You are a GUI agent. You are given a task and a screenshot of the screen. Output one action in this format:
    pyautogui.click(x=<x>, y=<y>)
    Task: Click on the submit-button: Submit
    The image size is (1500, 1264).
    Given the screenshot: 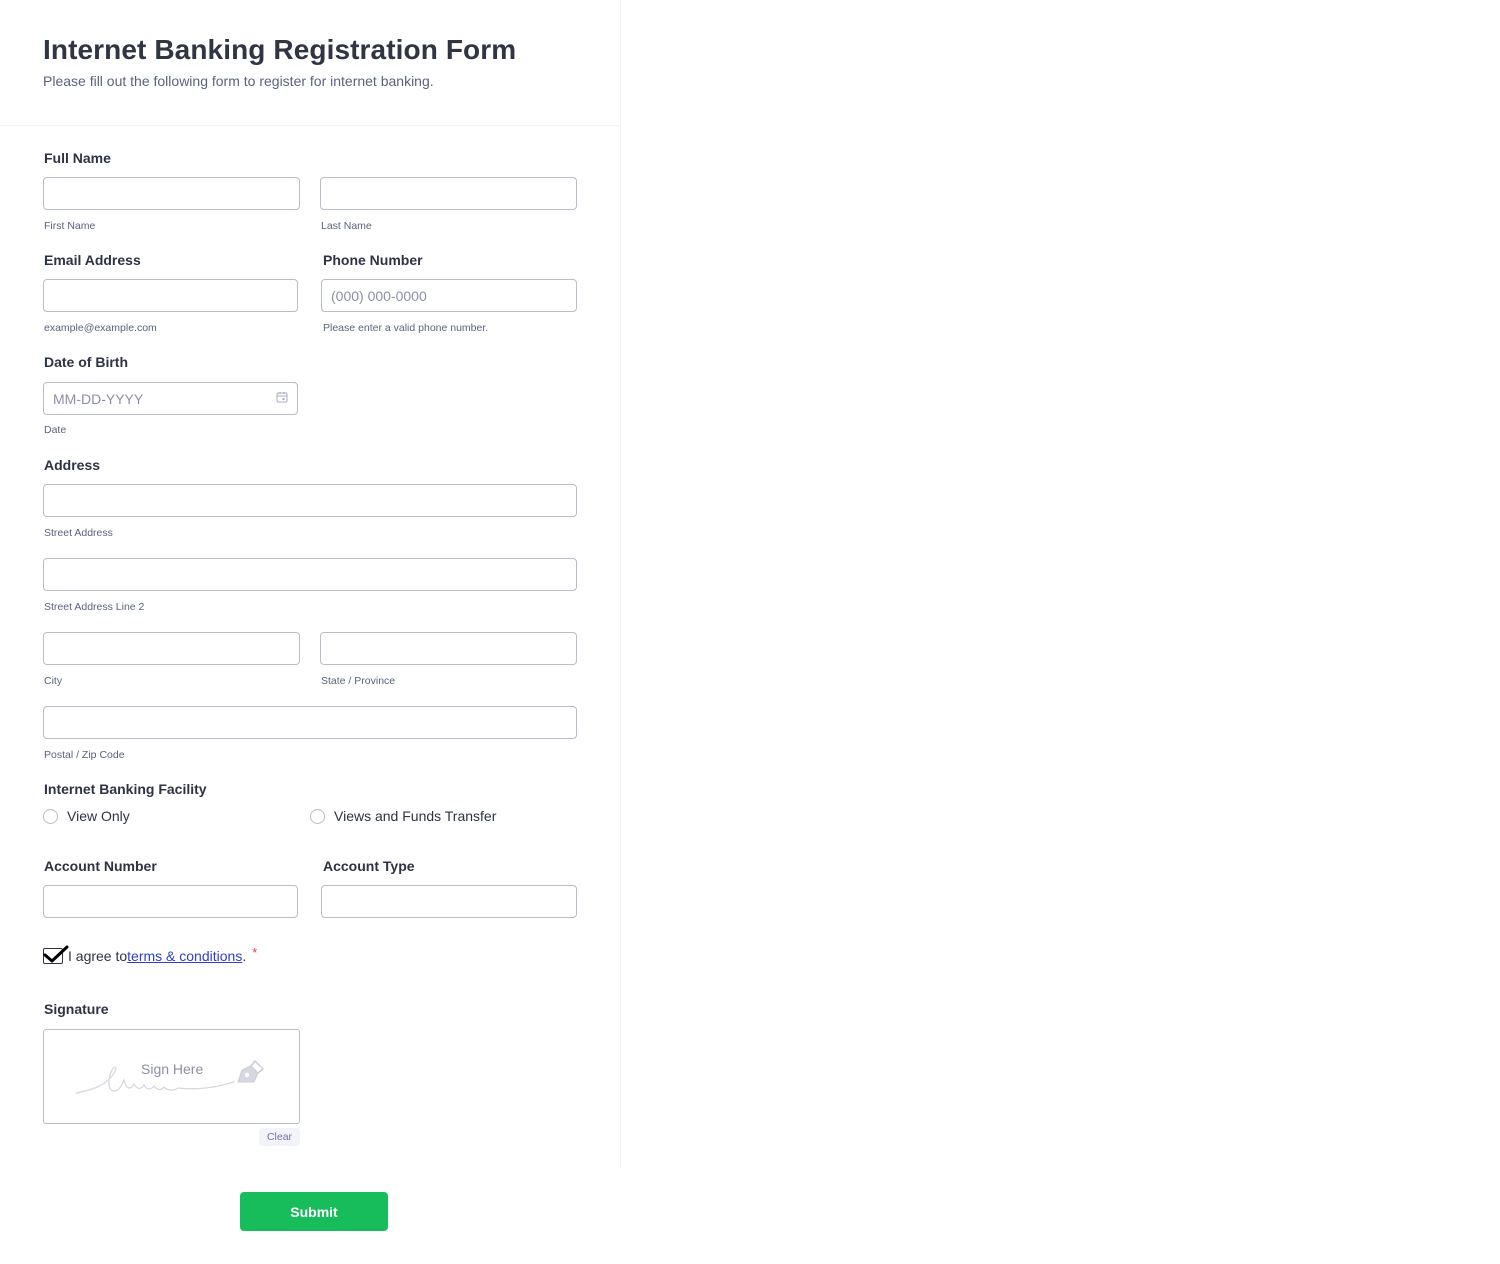 What is the action you would take?
    pyautogui.click(x=314, y=1211)
    